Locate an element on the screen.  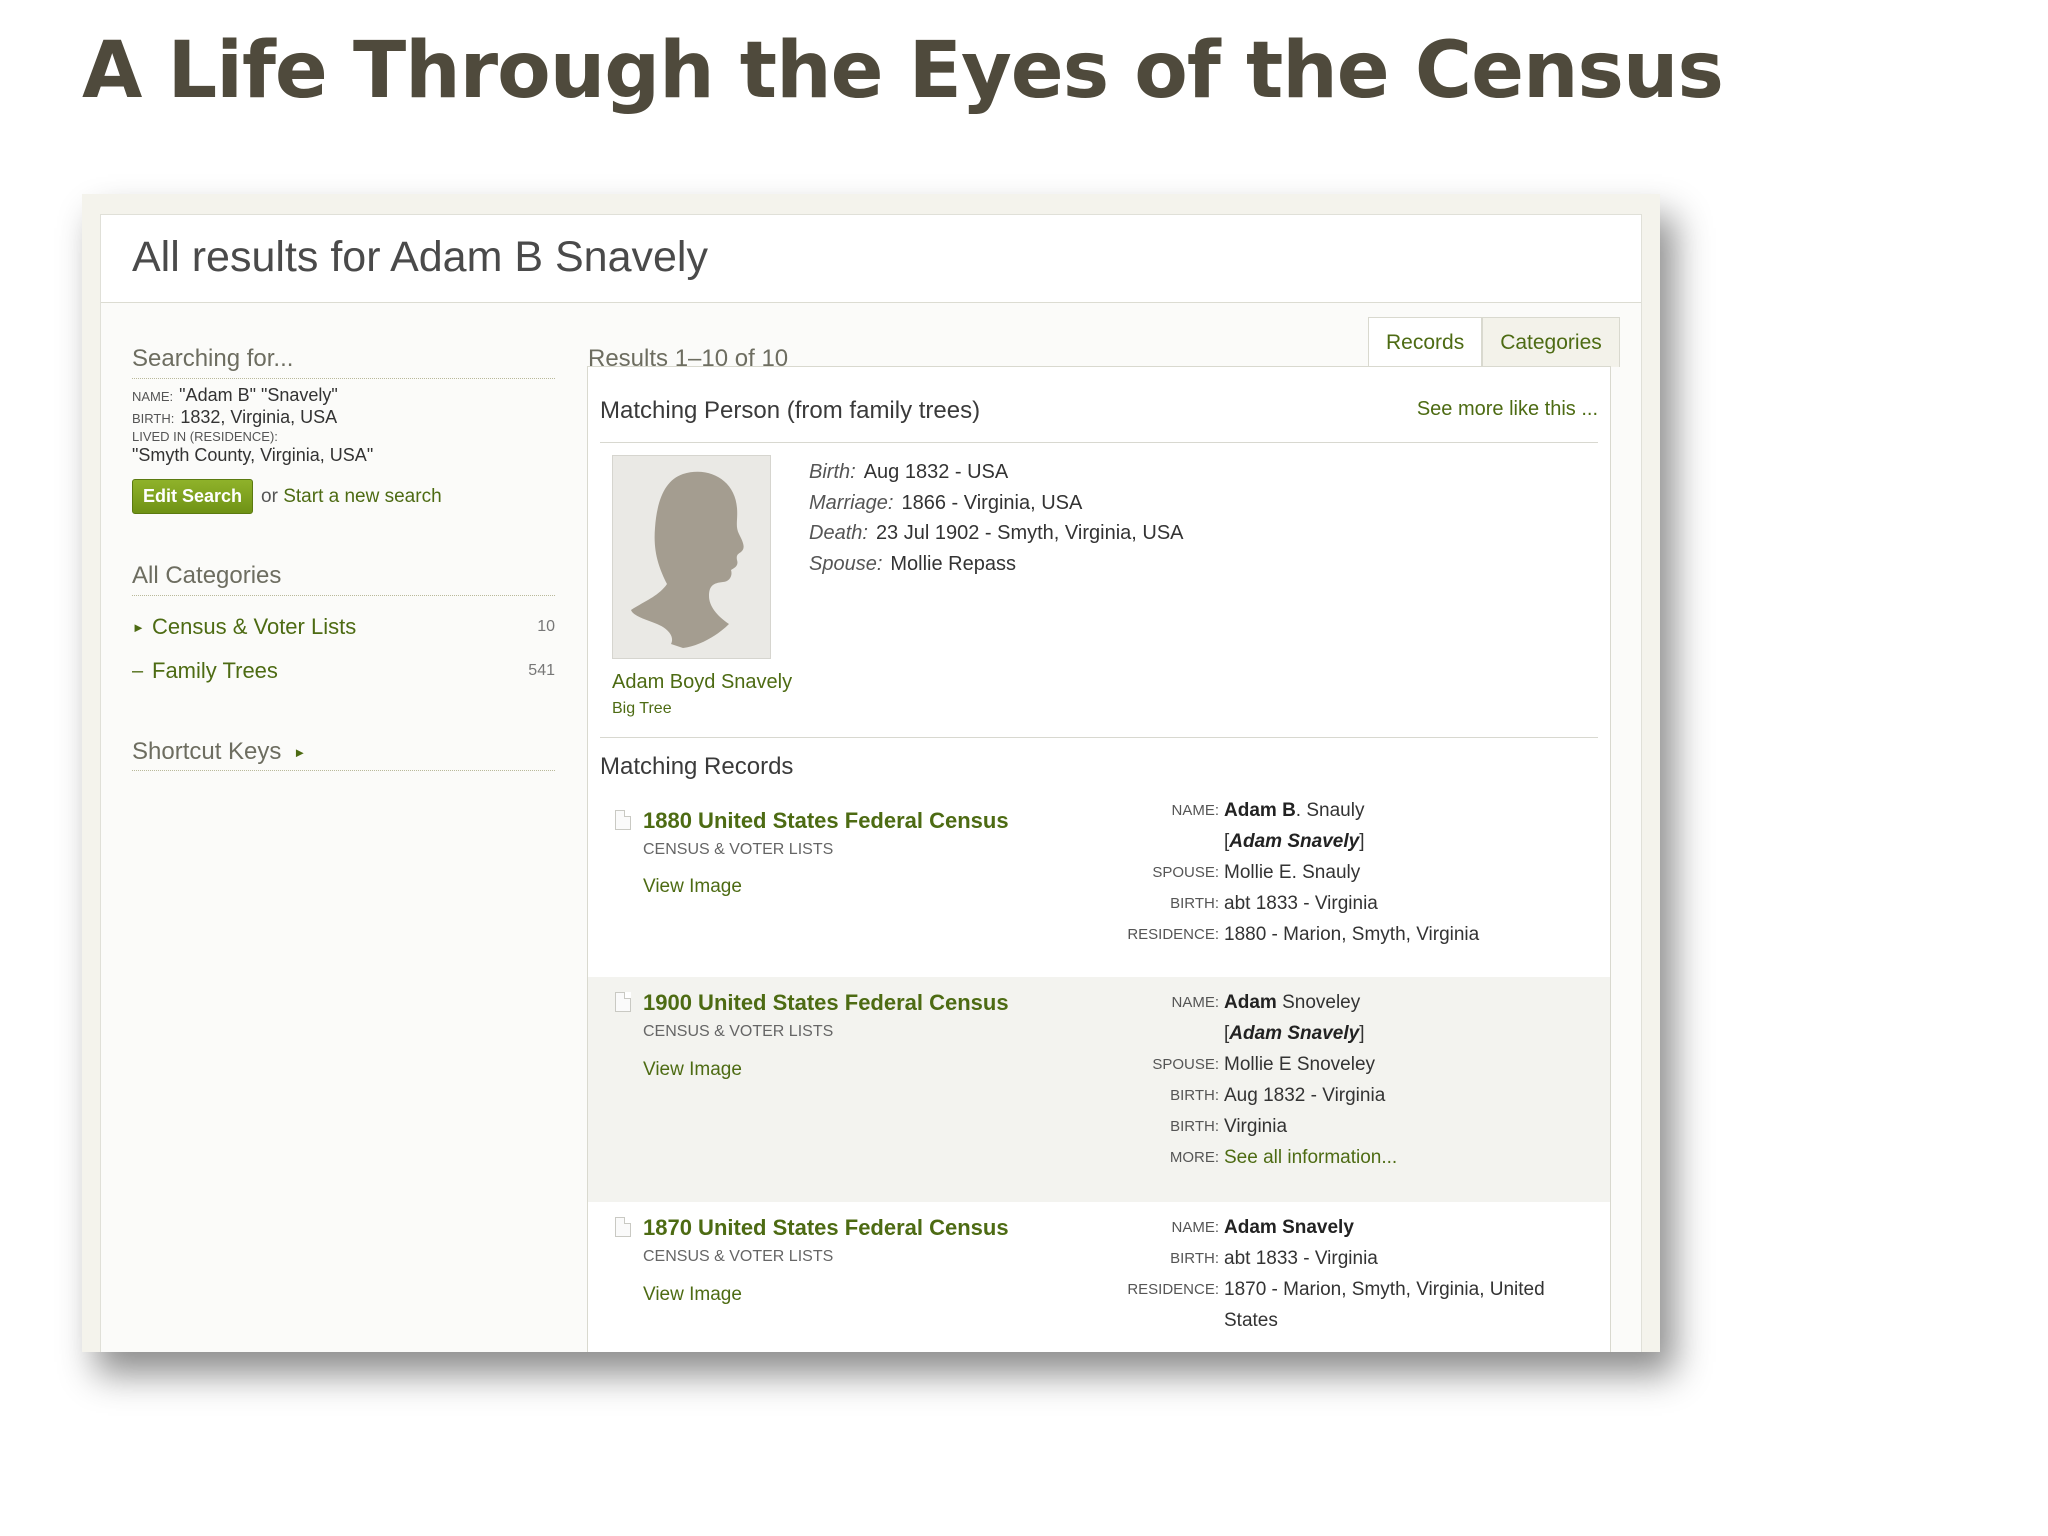
category-census-voter-lists: ► Census & Voter Lists 10 is located at coordinates (343, 627).